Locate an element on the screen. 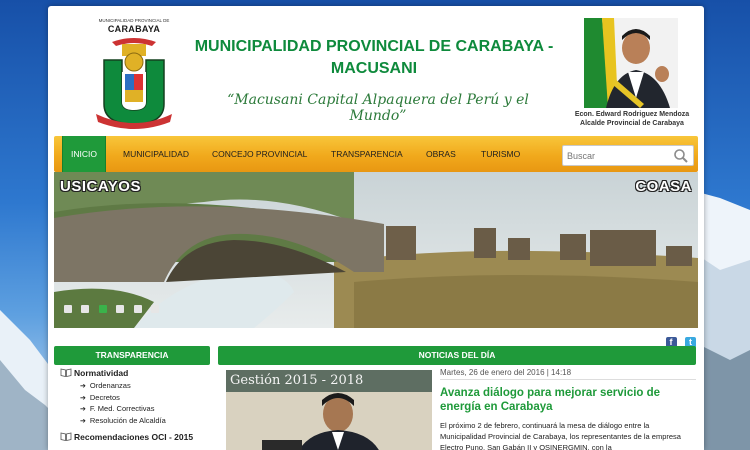 This screenshot has height=450, width=750. list-subitem-ordenanzas: ➔ Ordenanzas is located at coordinates (135, 386).